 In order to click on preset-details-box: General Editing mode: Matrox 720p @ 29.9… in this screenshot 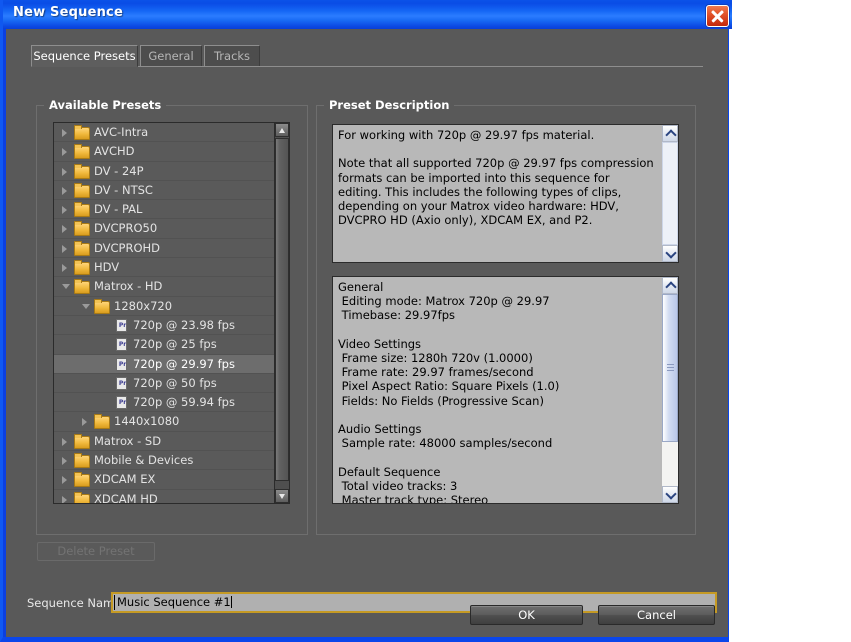, I will do `click(505, 390)`.